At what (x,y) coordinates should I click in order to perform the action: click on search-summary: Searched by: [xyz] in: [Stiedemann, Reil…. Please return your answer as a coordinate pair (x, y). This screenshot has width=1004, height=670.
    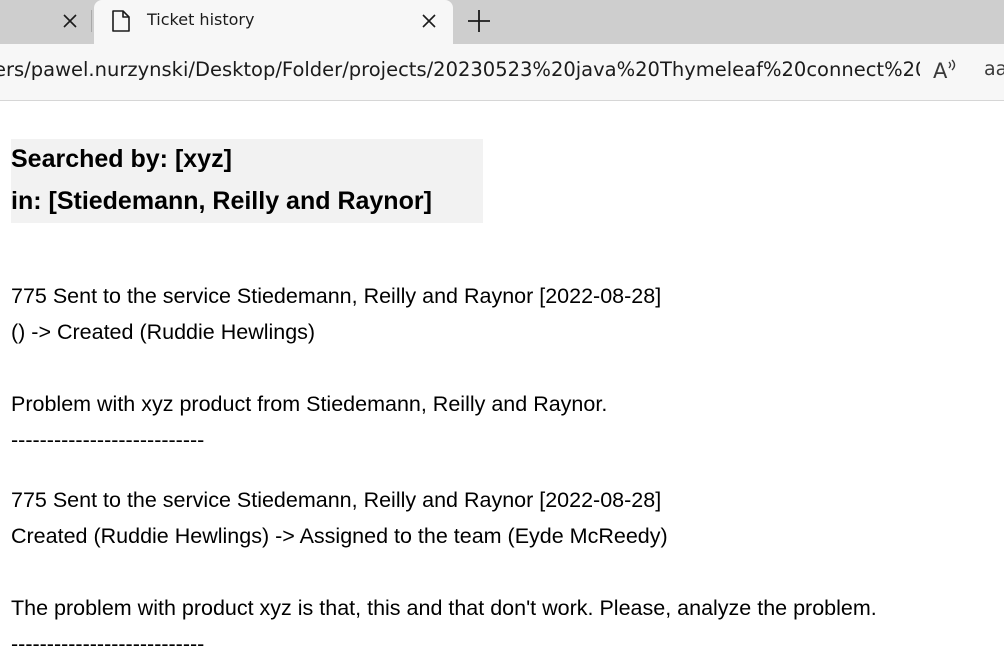
    Looking at the image, I should click on (247, 181).